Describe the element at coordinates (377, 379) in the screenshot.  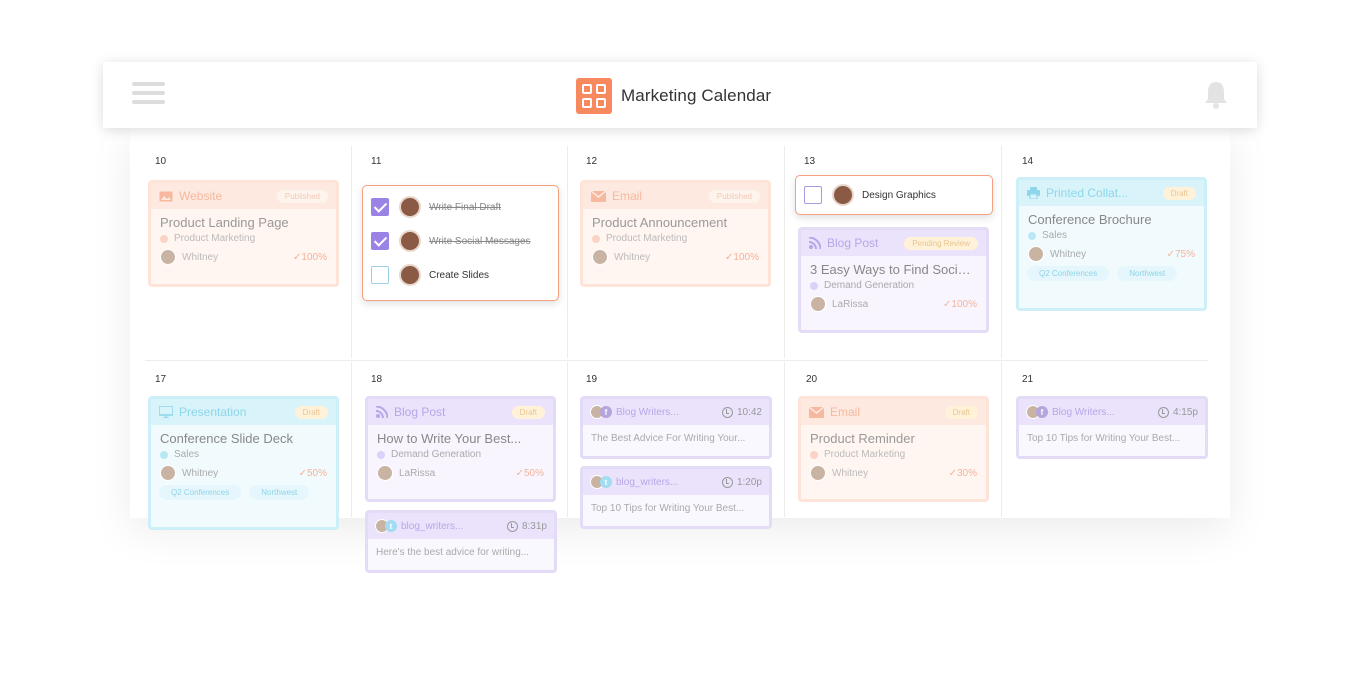
I see `day-number: 18` at that location.